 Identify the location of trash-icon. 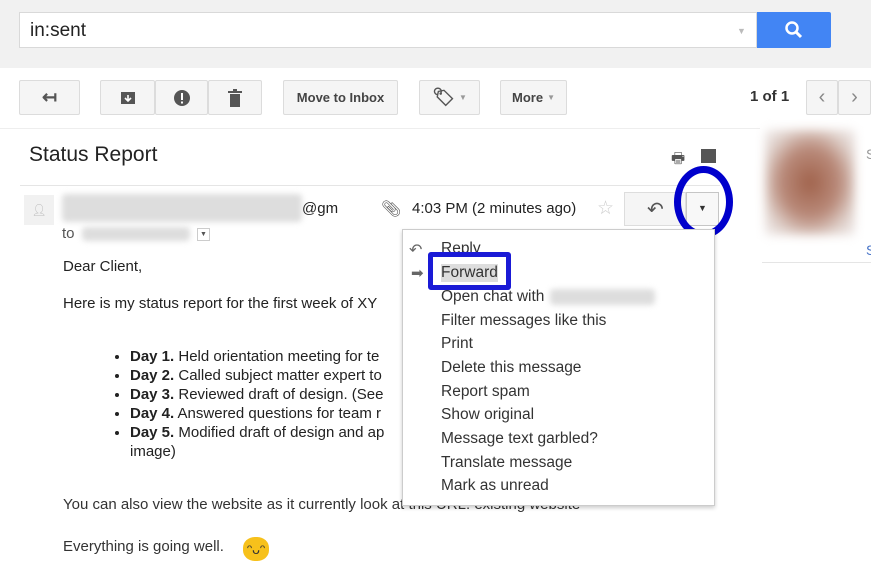
(235, 97).